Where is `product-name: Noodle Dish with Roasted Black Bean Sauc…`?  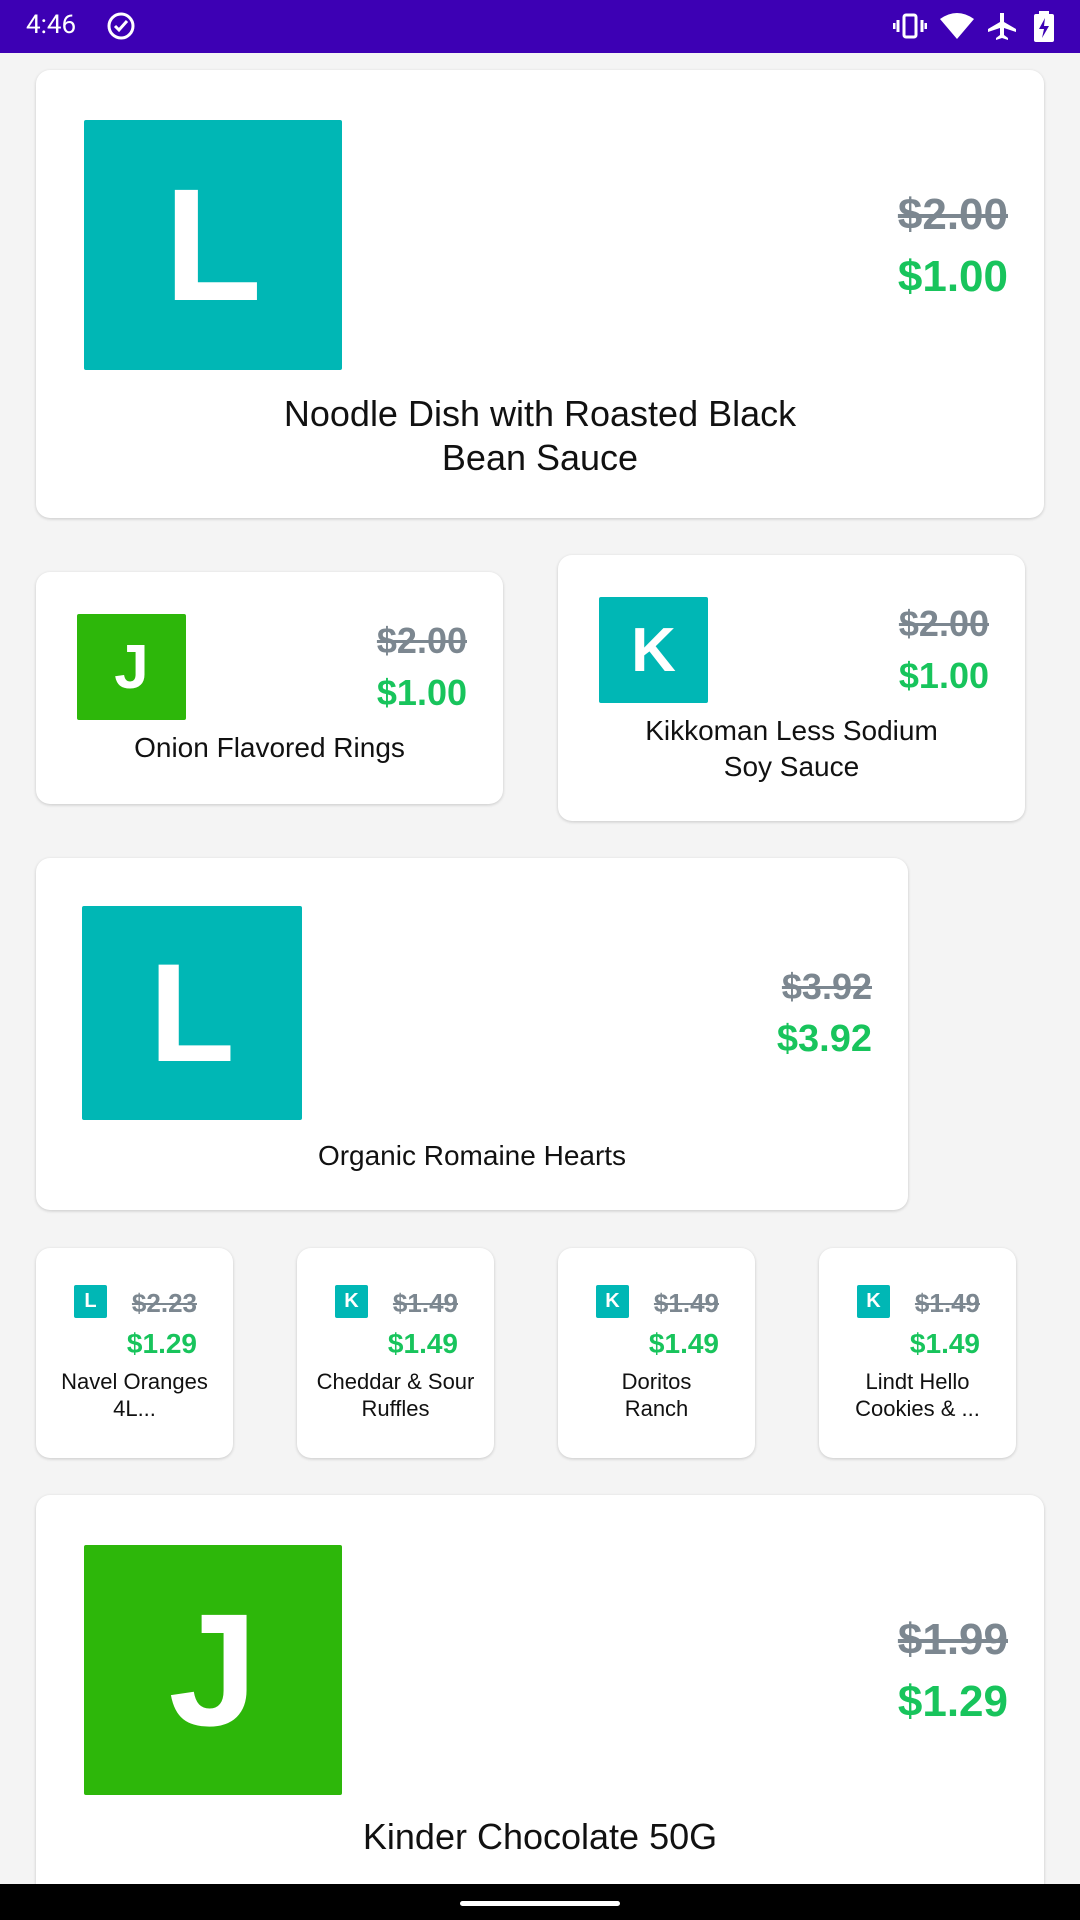
product-name: Noodle Dish with Roasted Black Bean Sauc… is located at coordinates (540, 435).